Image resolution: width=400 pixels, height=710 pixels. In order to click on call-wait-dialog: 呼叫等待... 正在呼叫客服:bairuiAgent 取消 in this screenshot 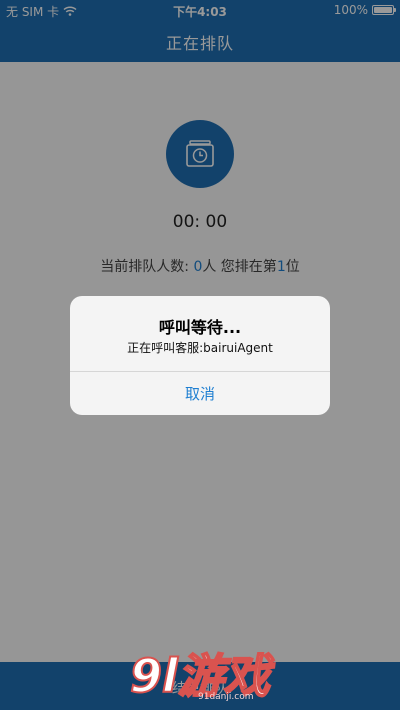, I will do `click(200, 355)`.